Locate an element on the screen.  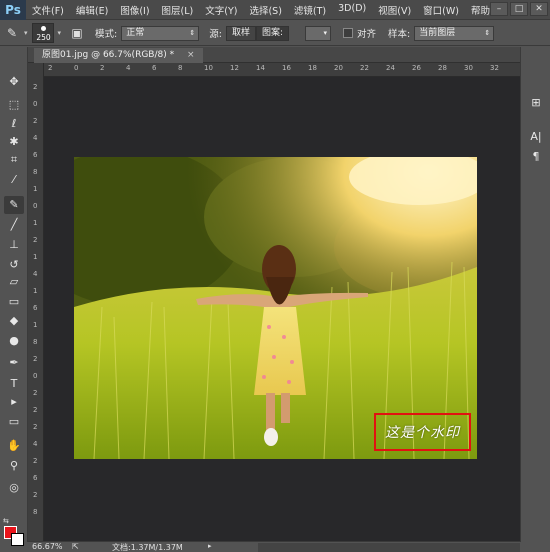
background-color-swatch is located at coordinates (17, 539).